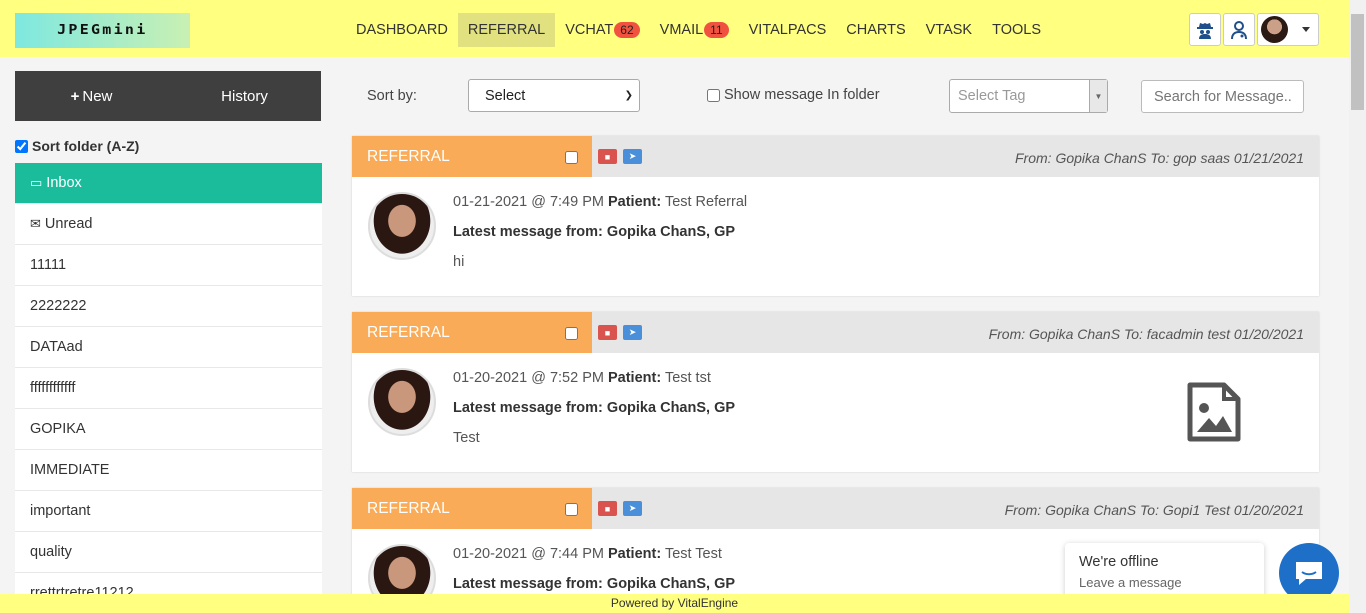  Describe the element at coordinates (1309, 573) in the screenshot. I see `chat-bubble-icon` at that location.